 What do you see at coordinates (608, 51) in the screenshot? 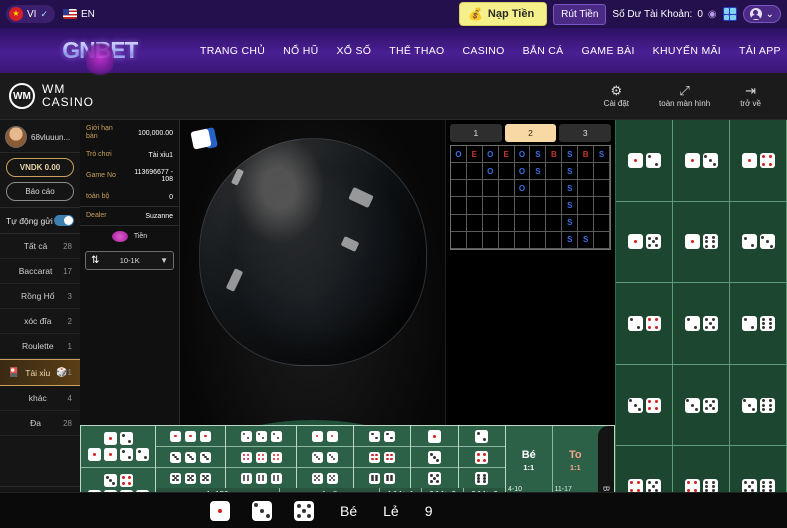
I see `nav-item-game-bai: GAME BÀI` at bounding box center [608, 51].